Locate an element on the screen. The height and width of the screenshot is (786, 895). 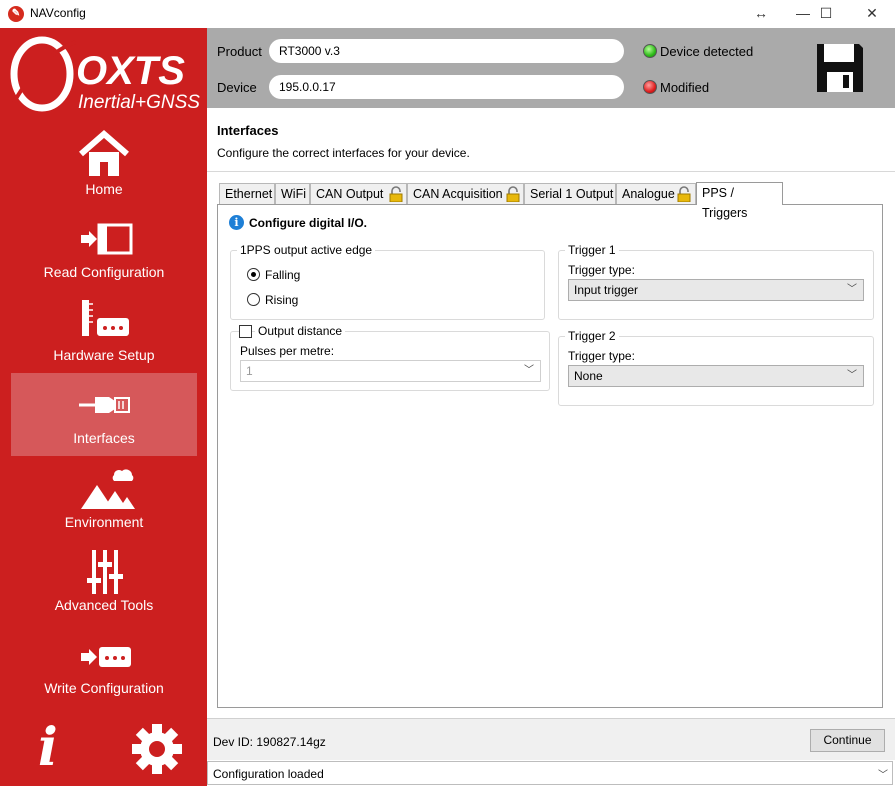
sidebar-item-environment: Environment is located at coordinates (104, 498).